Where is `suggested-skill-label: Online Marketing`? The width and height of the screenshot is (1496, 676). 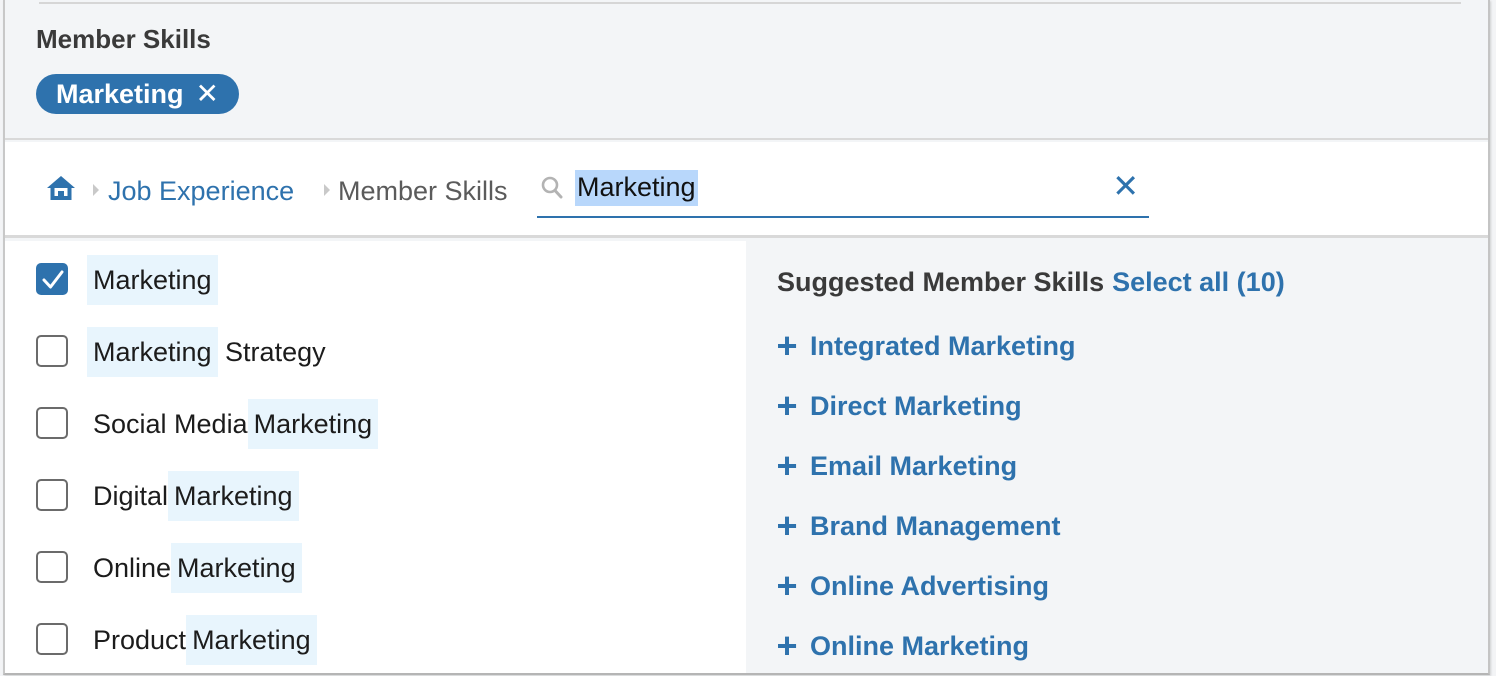 suggested-skill-label: Online Marketing is located at coordinates (920, 645).